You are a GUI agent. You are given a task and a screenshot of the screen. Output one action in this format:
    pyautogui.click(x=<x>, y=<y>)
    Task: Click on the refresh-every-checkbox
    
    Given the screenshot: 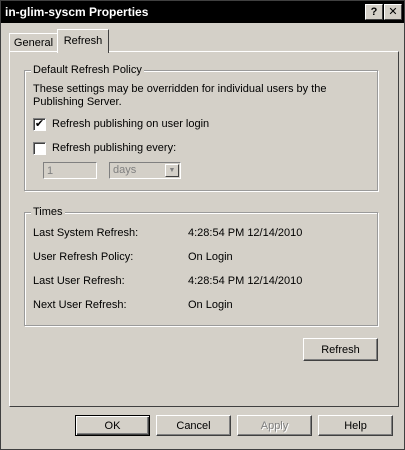 What is the action you would take?
    pyautogui.click(x=39, y=148)
    